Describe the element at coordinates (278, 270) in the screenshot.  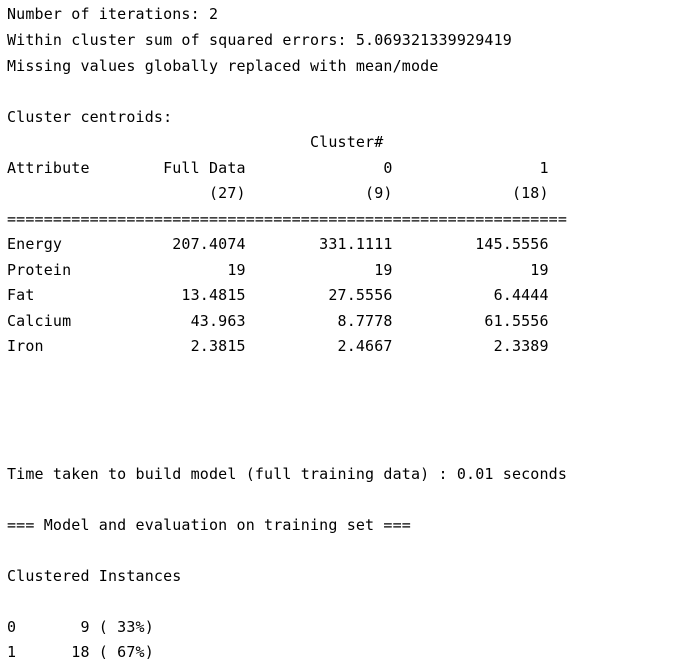
I see `table-row-protein: Protein 19 19 19` at that location.